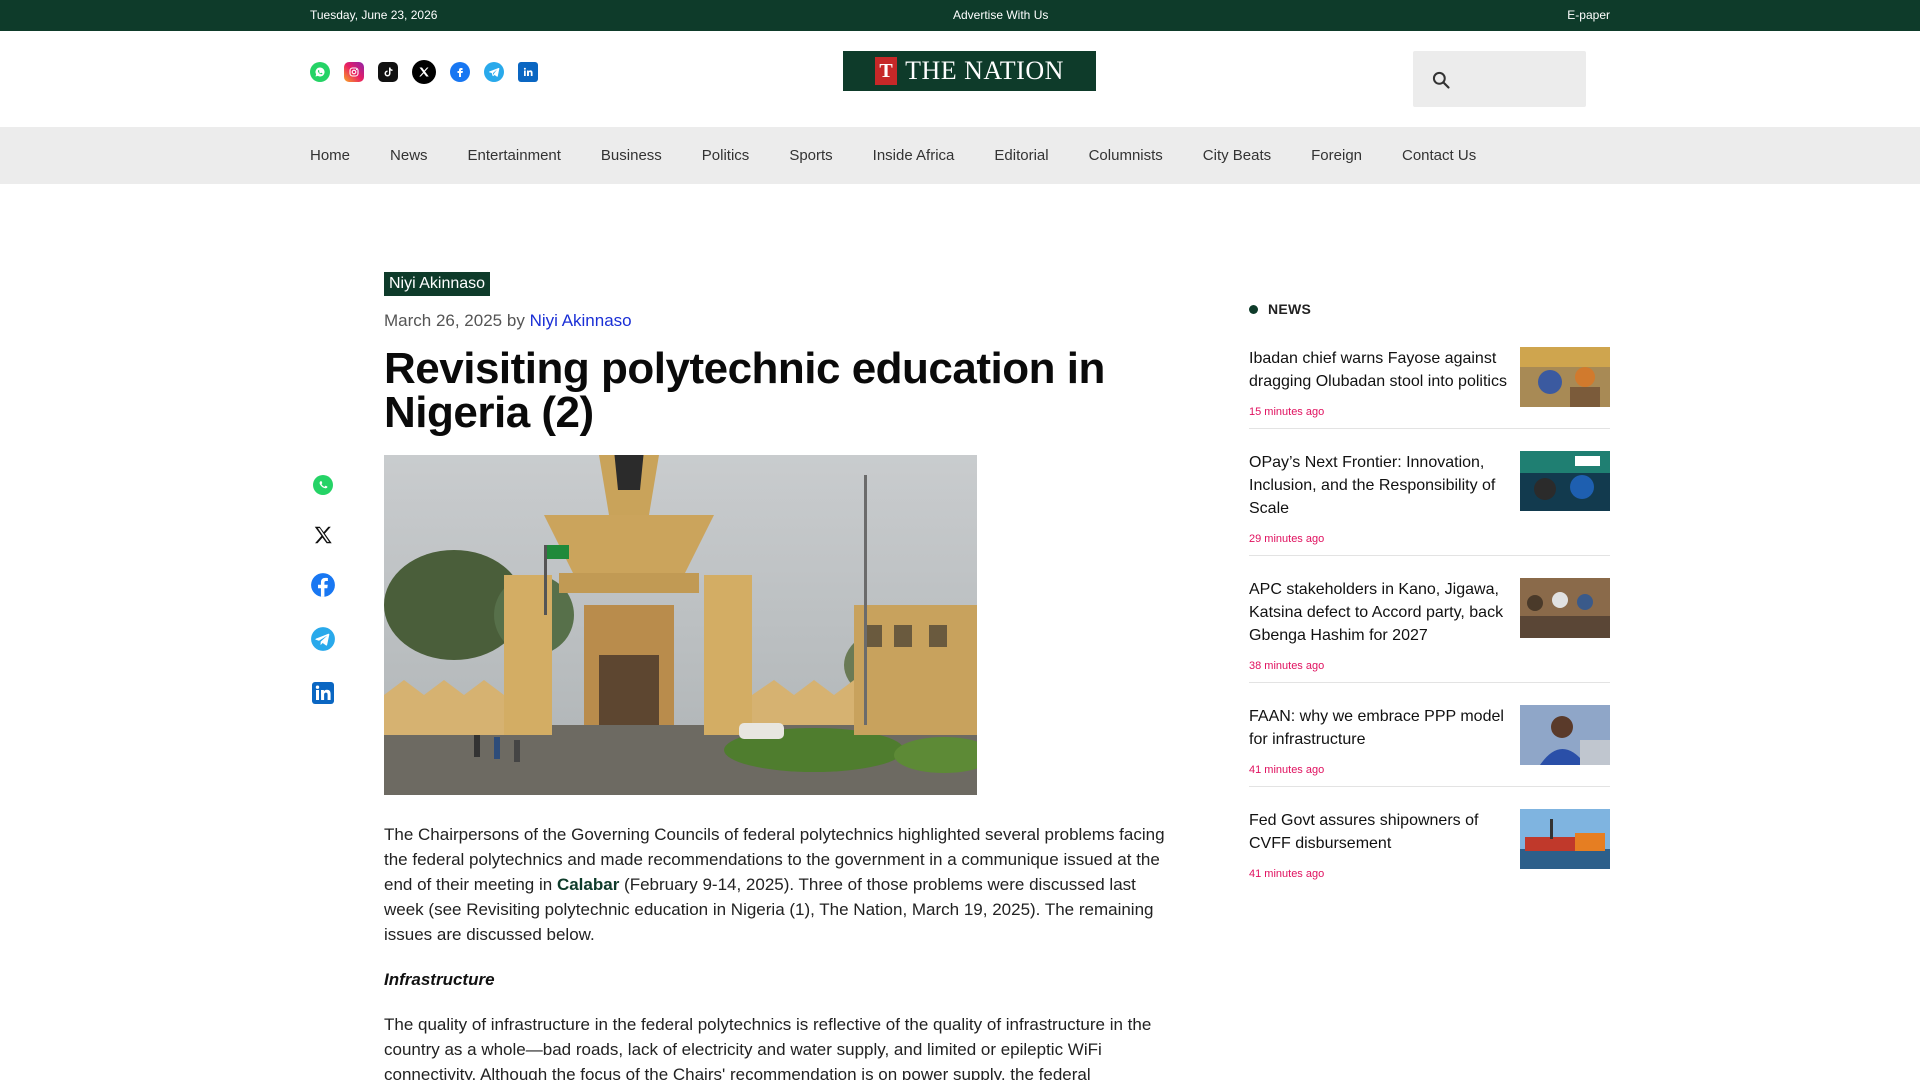  What do you see at coordinates (1290, 309) in the screenshot?
I see `sidebar-heading-label: NEWS` at bounding box center [1290, 309].